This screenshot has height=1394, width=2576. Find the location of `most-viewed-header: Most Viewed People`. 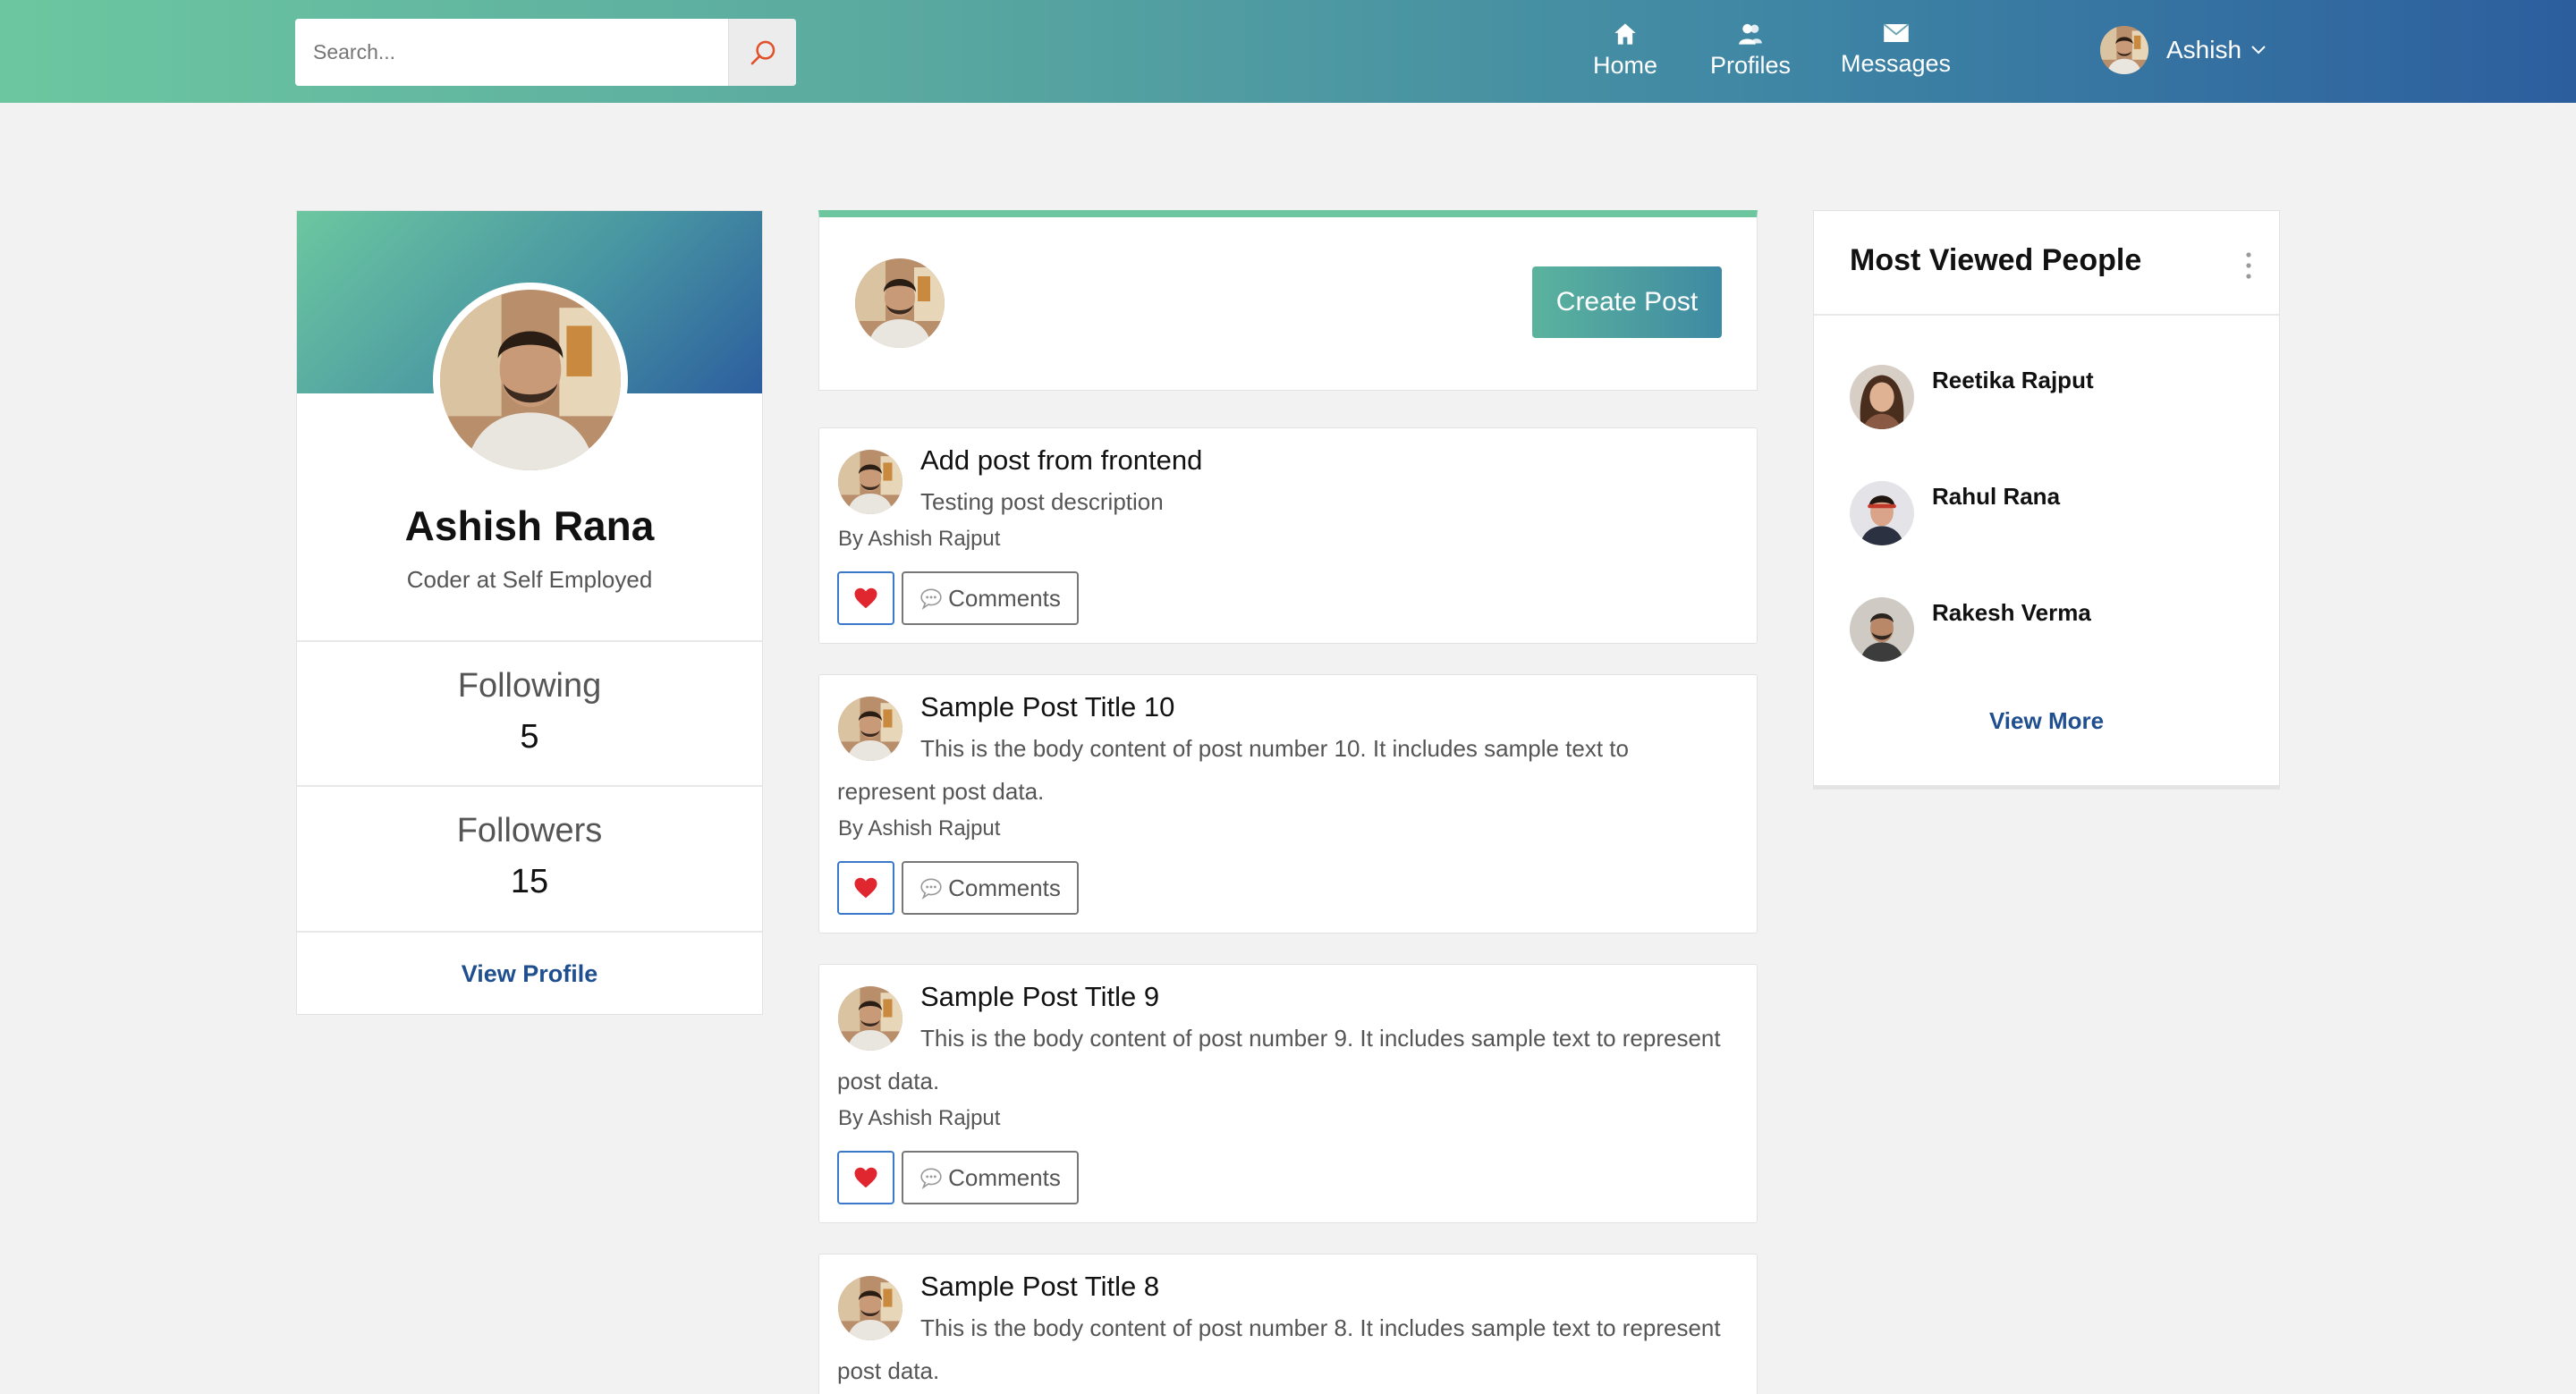

most-viewed-header: Most Viewed People is located at coordinates (2046, 263).